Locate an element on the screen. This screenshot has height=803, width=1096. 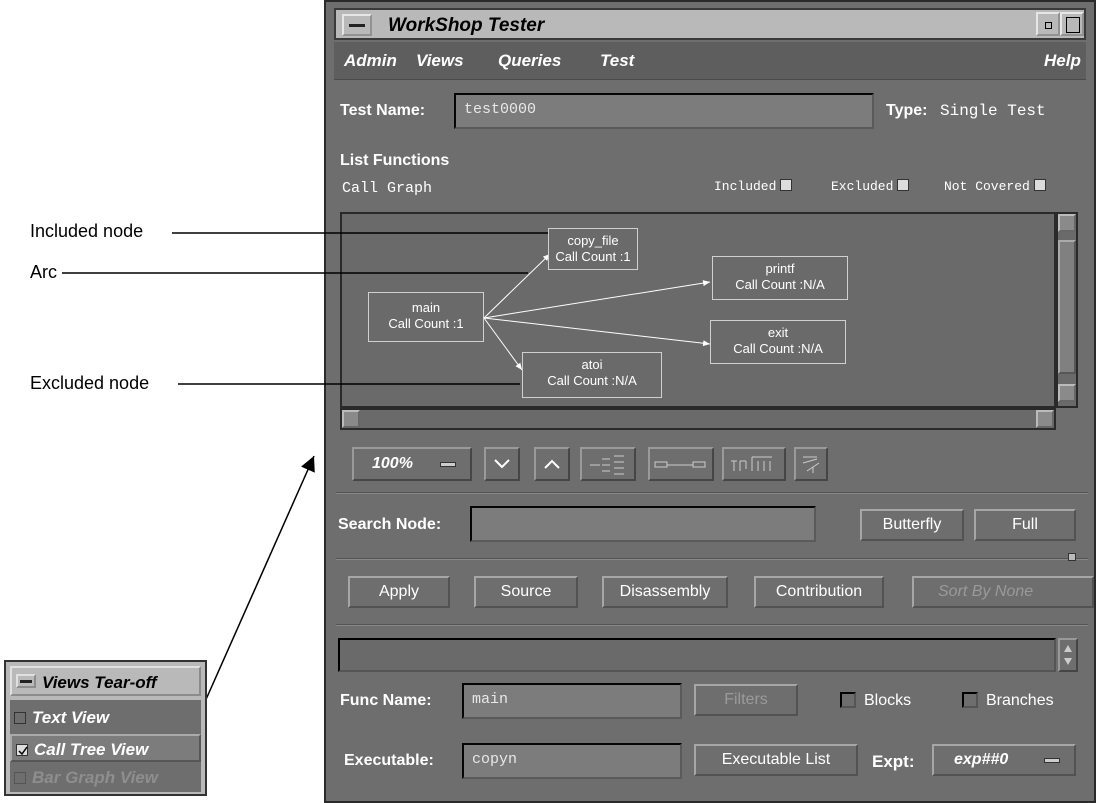
menu-item-call-tree-view: Call Tree View is located at coordinates (105, 748).